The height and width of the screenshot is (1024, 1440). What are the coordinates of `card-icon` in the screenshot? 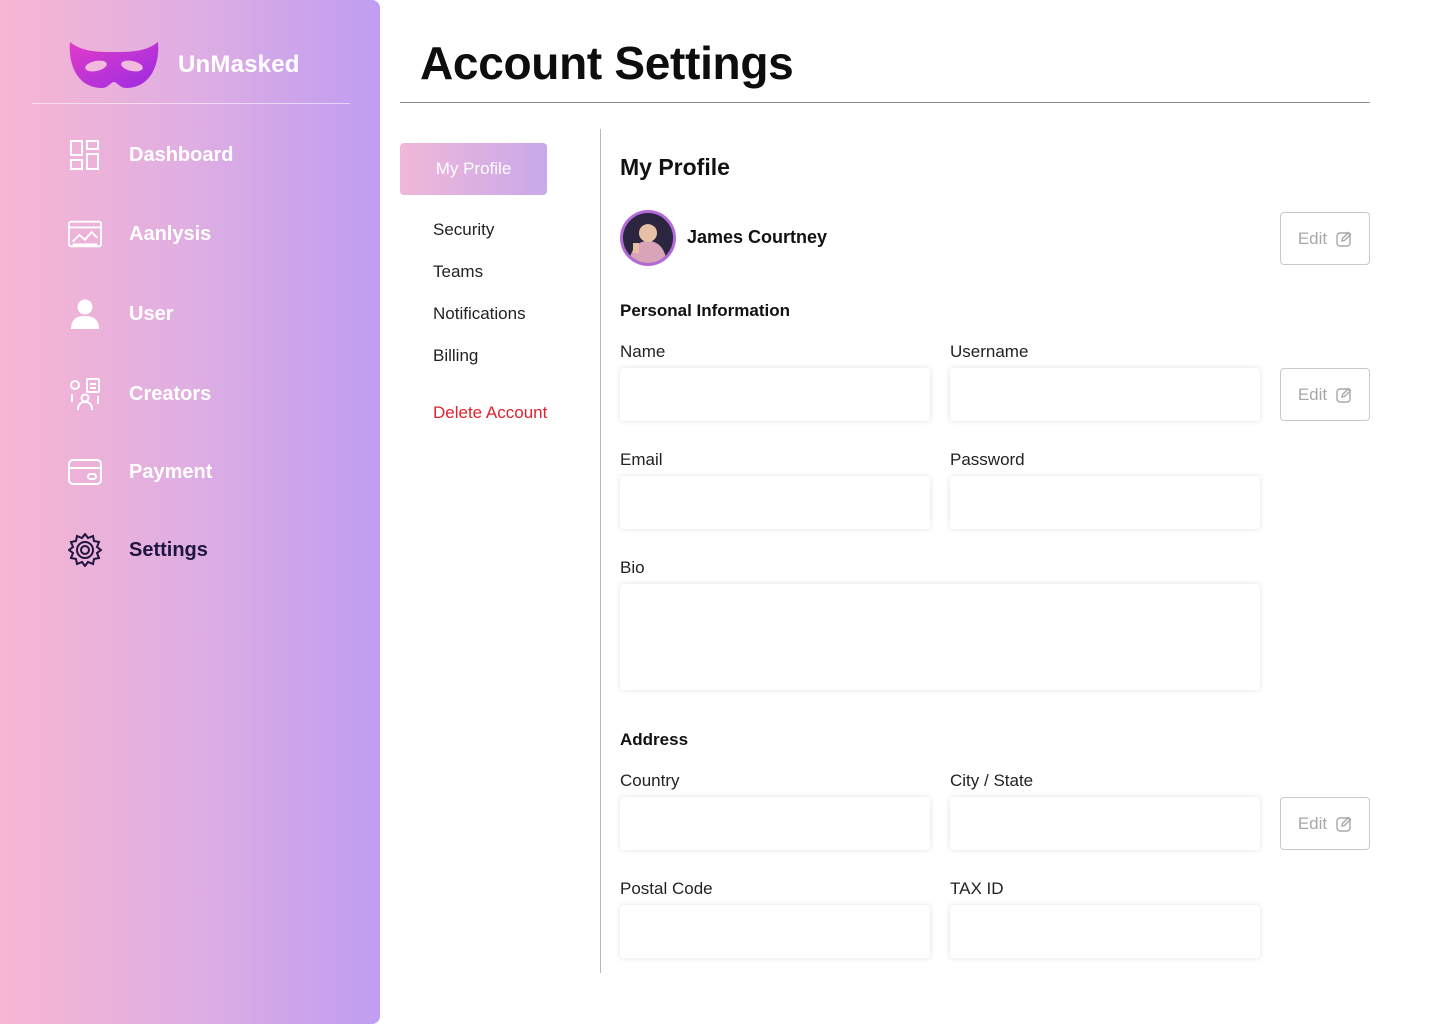 It's located at (85, 472).